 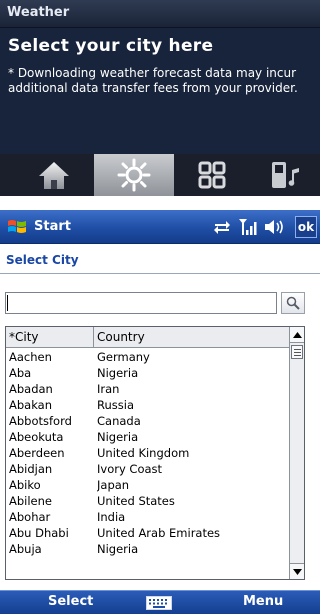 I want to click on list-item: Abakan Russia, so click(x=147, y=405).